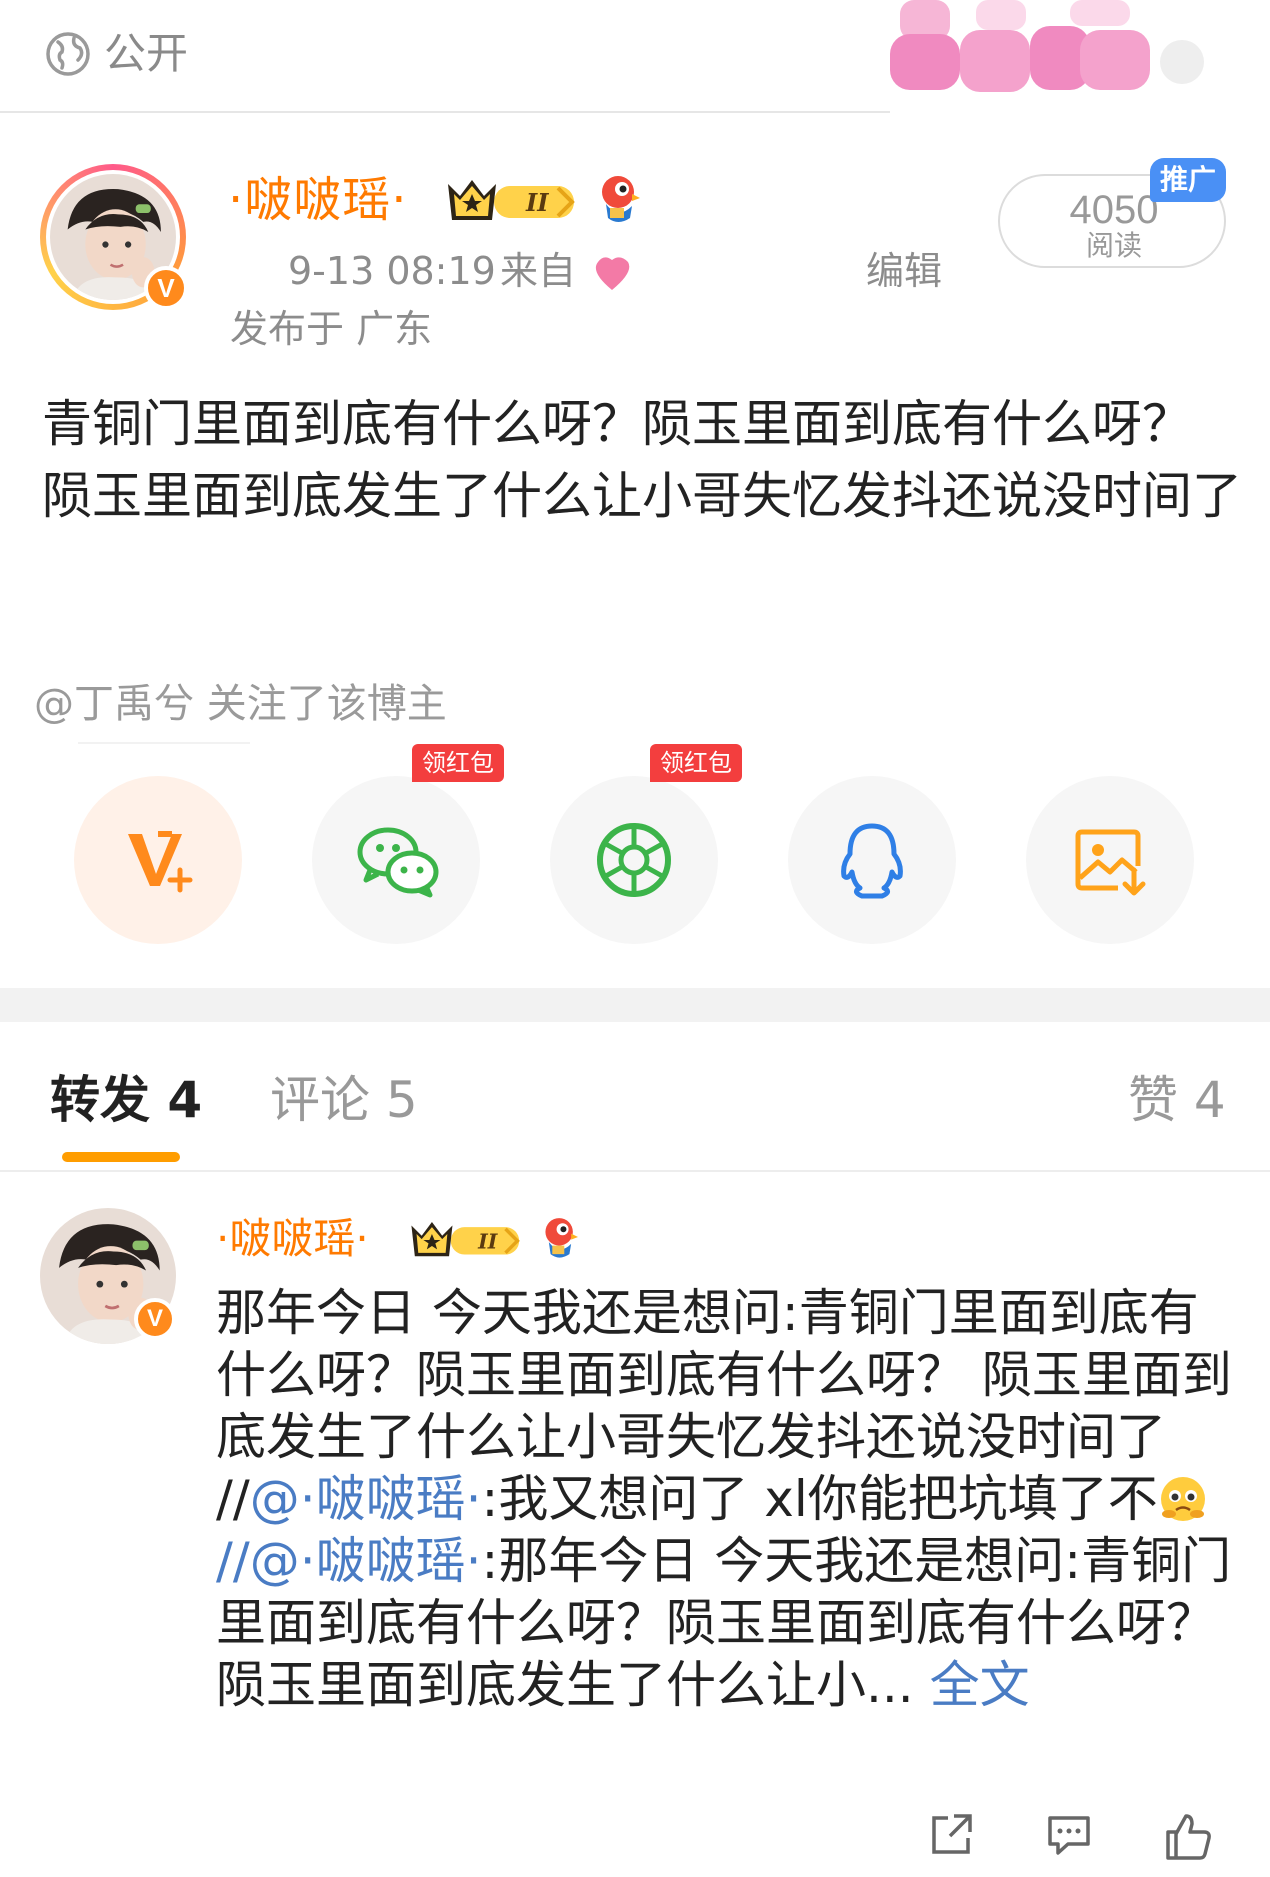 Image resolution: width=1270 pixels, height=1877 pixels. Describe the element at coordinates (1069, 1835) in the screenshot. I see `comment-icon` at that location.